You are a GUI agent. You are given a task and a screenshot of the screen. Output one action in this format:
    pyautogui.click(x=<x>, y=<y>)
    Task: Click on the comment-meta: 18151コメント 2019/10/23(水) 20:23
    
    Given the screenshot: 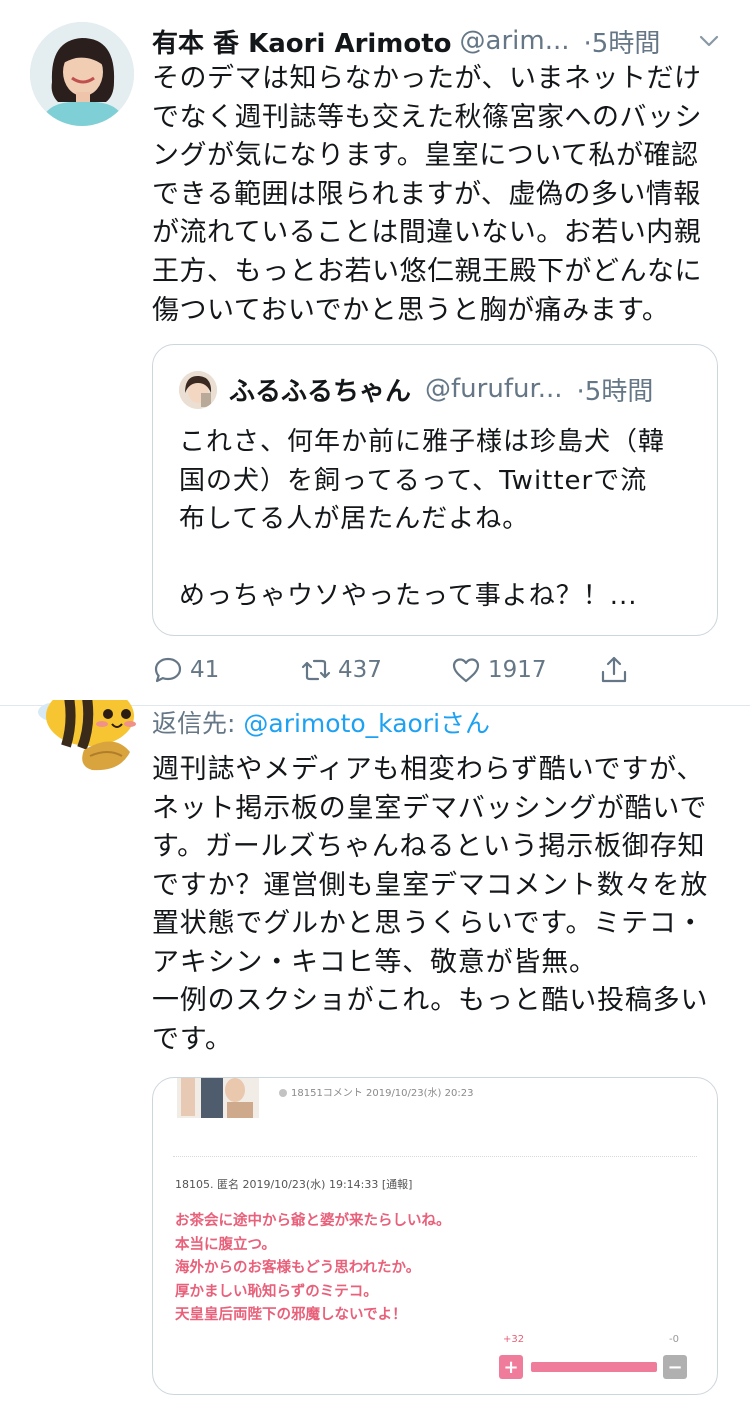 What is the action you would take?
    pyautogui.click(x=376, y=1091)
    